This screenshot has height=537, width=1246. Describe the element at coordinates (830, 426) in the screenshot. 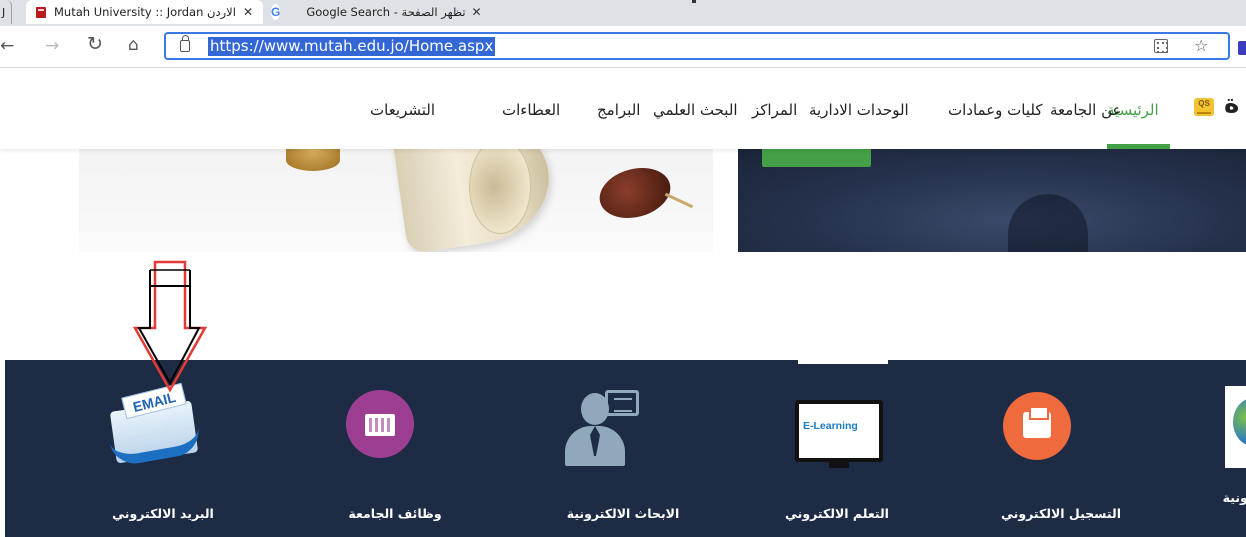

I see `e-learning-text: E-Learning` at that location.